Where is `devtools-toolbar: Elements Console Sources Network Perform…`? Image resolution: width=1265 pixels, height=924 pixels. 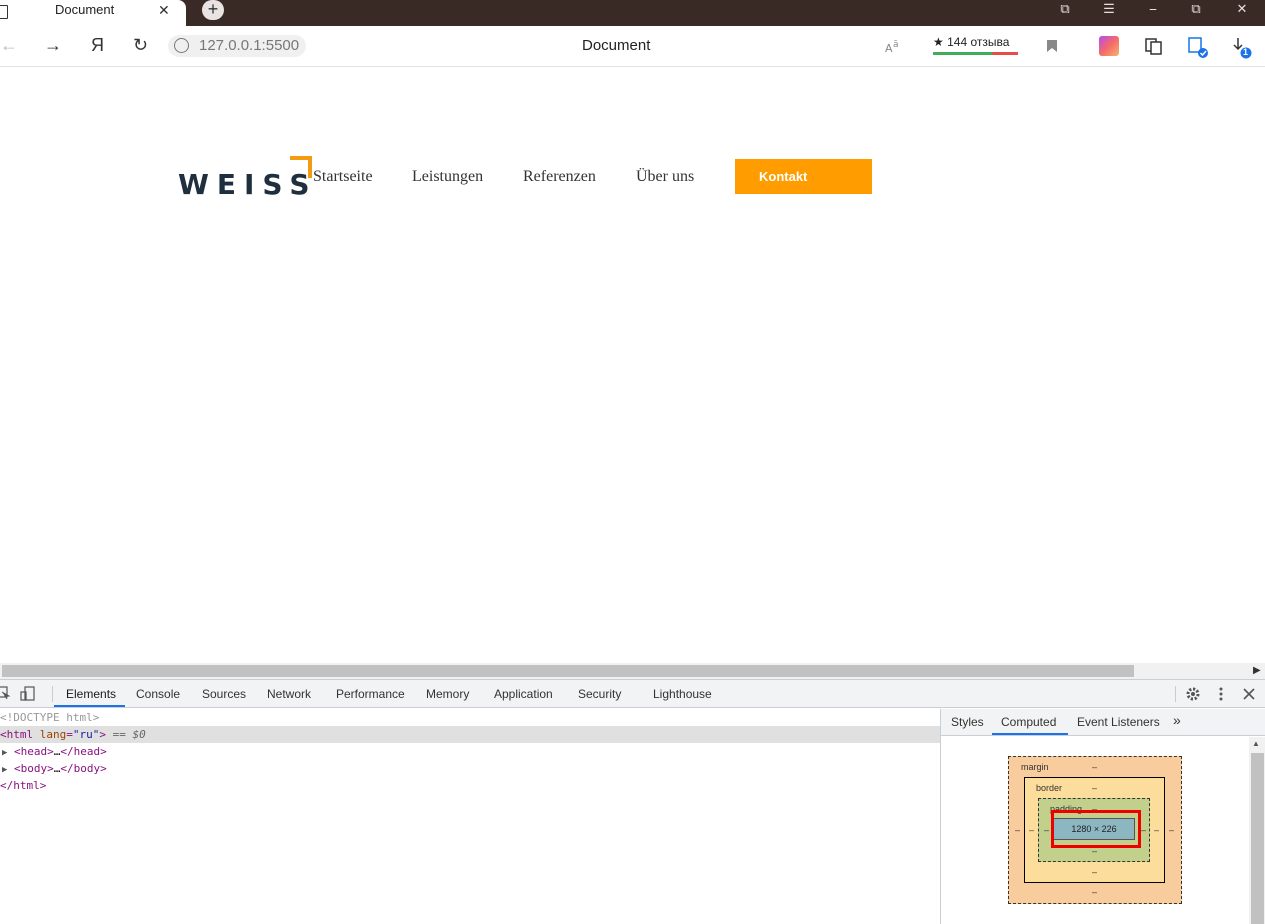 devtools-toolbar: Elements Console Sources Network Perform… is located at coordinates (632, 694).